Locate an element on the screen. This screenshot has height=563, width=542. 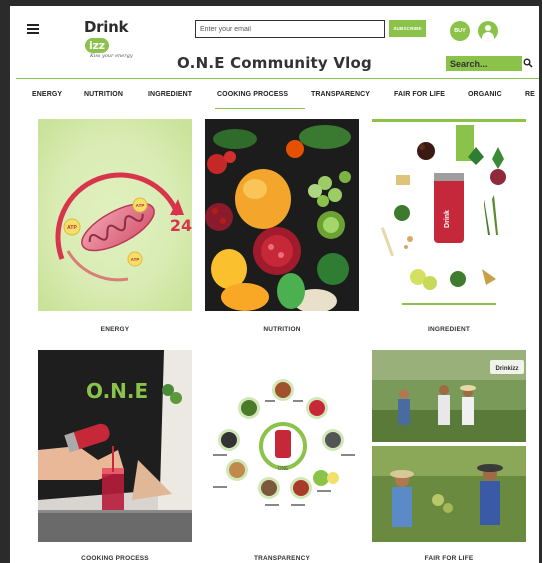
active-tab-indicator is located at coordinates (260, 108).